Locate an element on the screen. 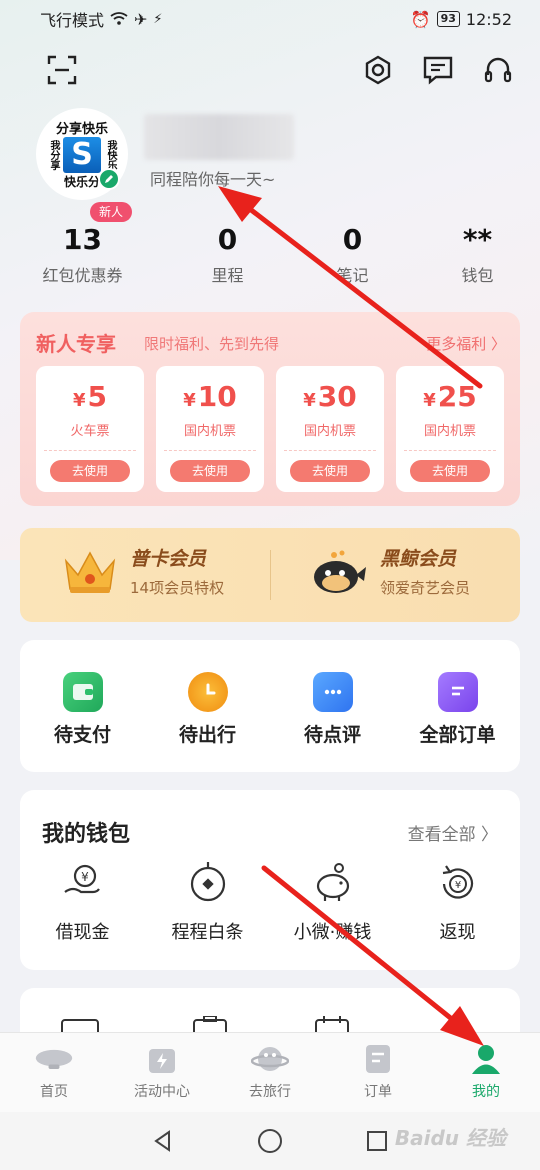  recent-apps-icon is located at coordinates (377, 1141).